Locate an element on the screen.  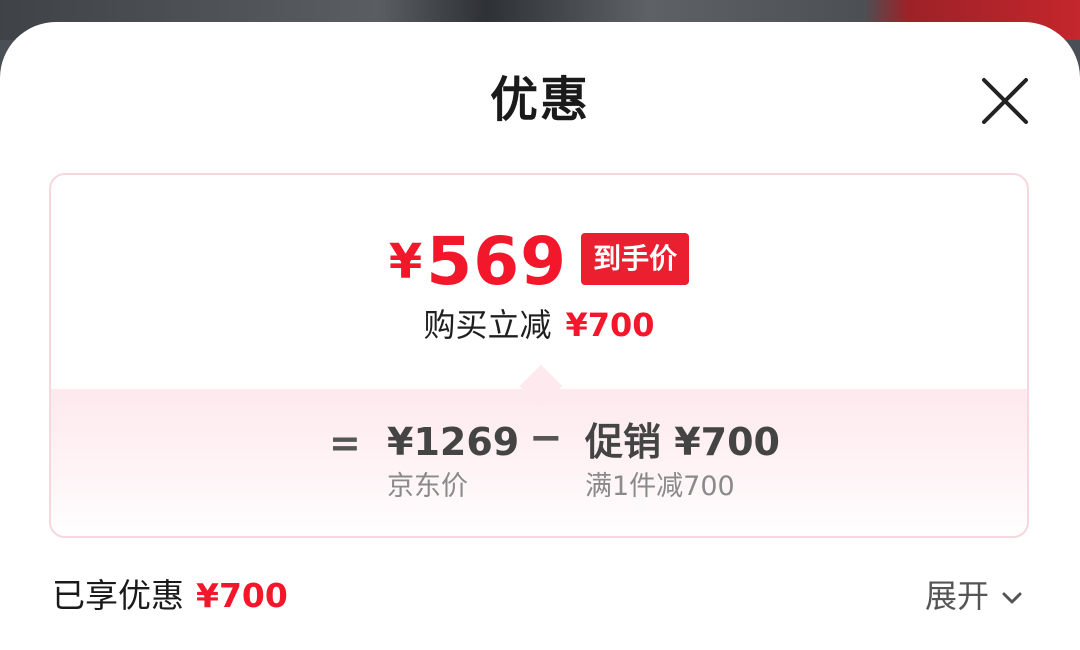
discount-label: 购买立减 is located at coordinates (487, 325).